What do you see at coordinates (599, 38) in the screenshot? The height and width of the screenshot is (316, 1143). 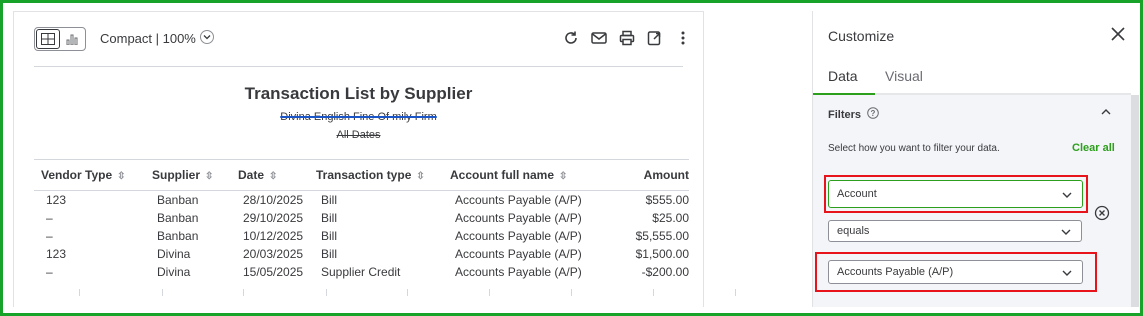 I see `email-icon` at bounding box center [599, 38].